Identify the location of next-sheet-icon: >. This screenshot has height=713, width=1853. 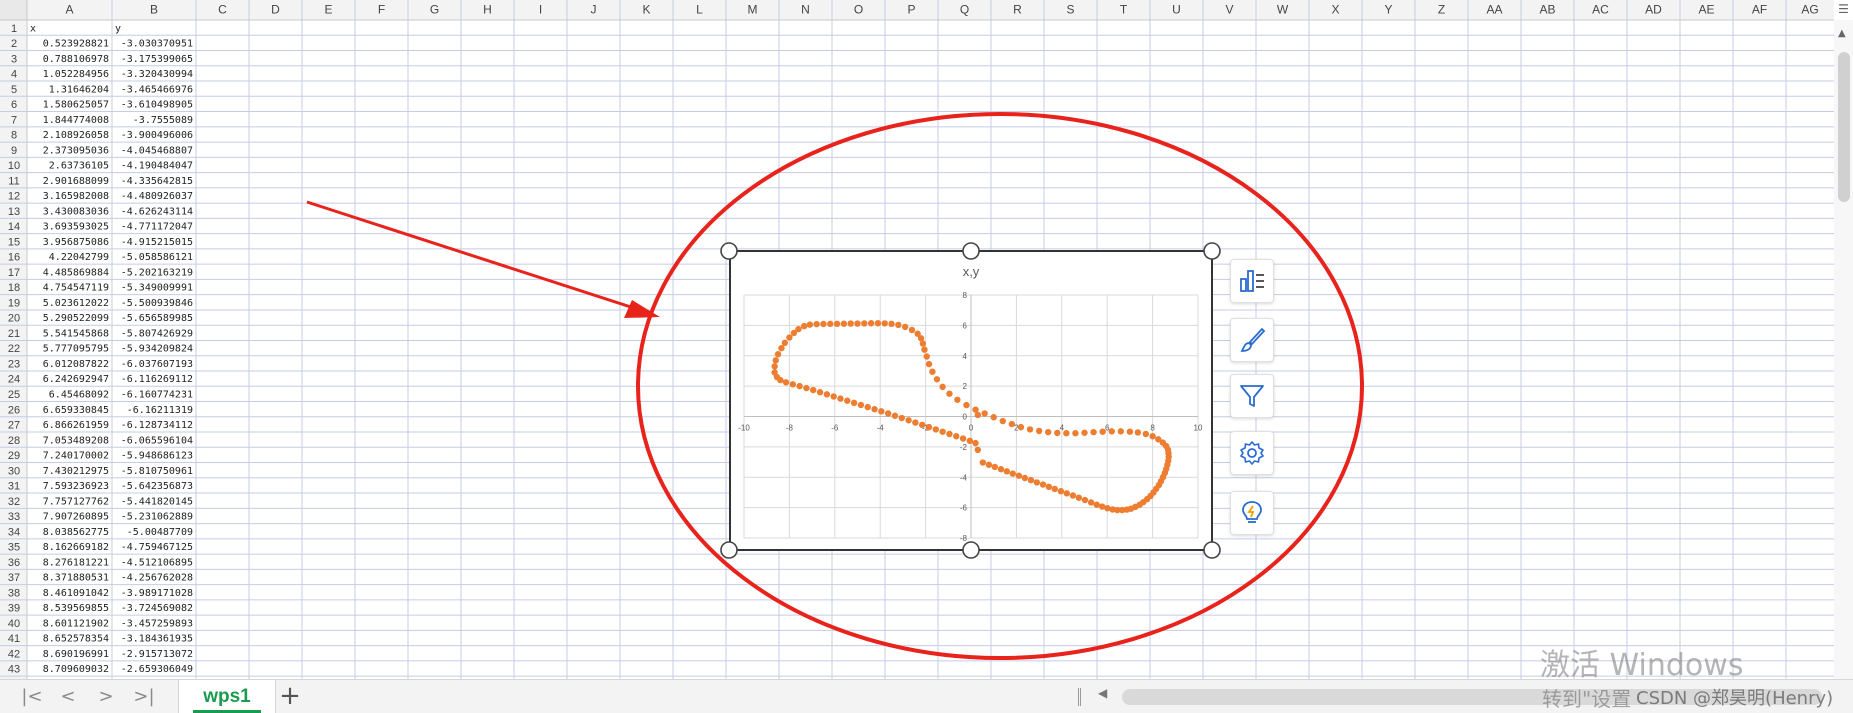
(106, 697).